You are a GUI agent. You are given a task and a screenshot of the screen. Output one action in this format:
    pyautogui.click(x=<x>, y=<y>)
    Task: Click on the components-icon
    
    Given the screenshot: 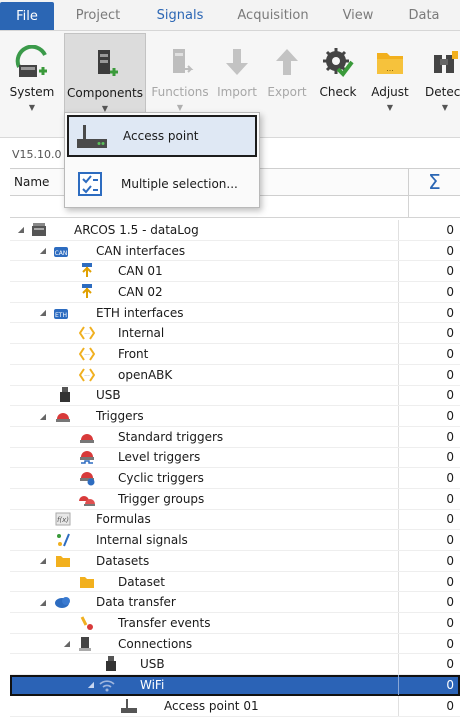 What is the action you would take?
    pyautogui.click(x=105, y=57)
    